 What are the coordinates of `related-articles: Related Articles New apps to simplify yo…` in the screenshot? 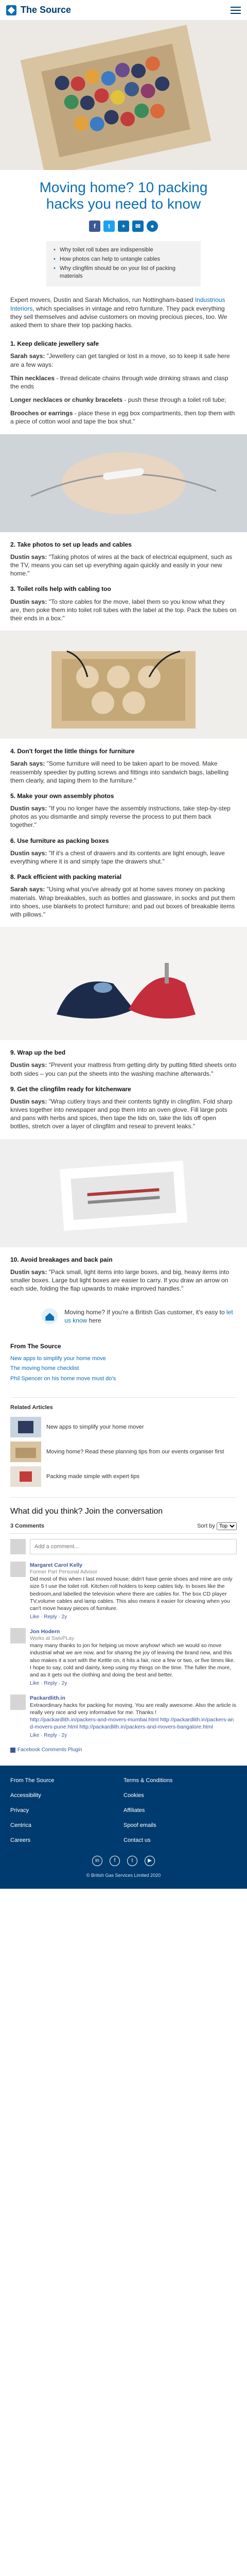 It's located at (123, 1442).